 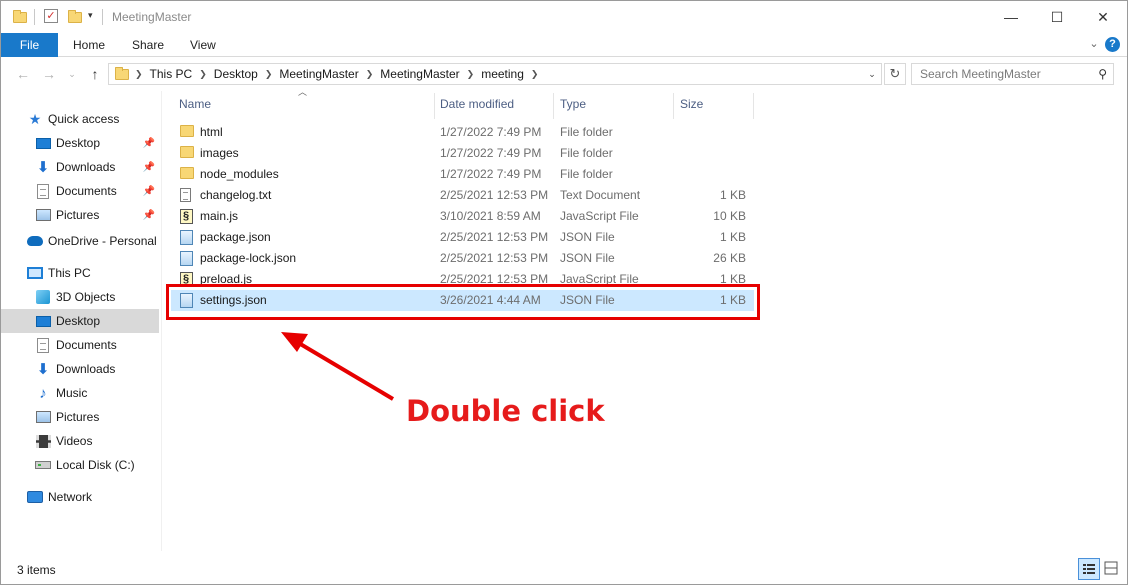 I want to click on details-view-icon, so click(x=1089, y=569).